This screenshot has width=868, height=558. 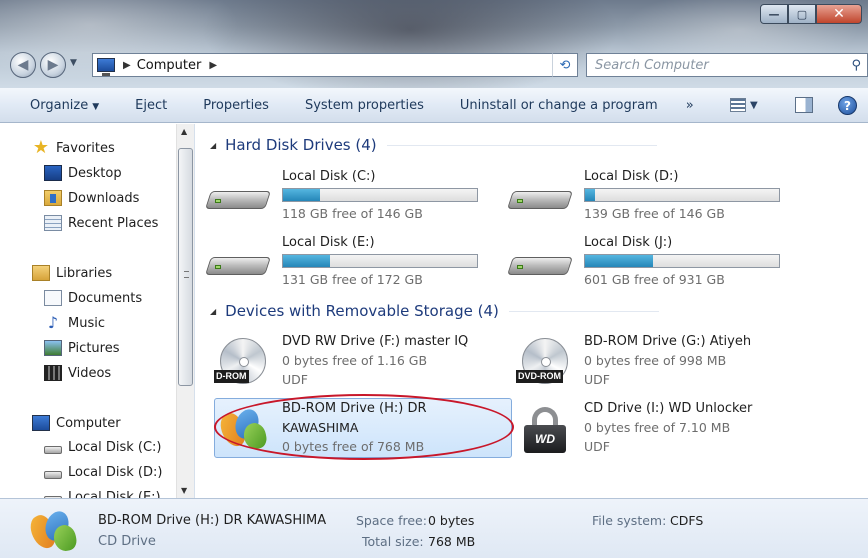 I want to click on search-input: Search Computer ⚲, so click(x=727, y=65).